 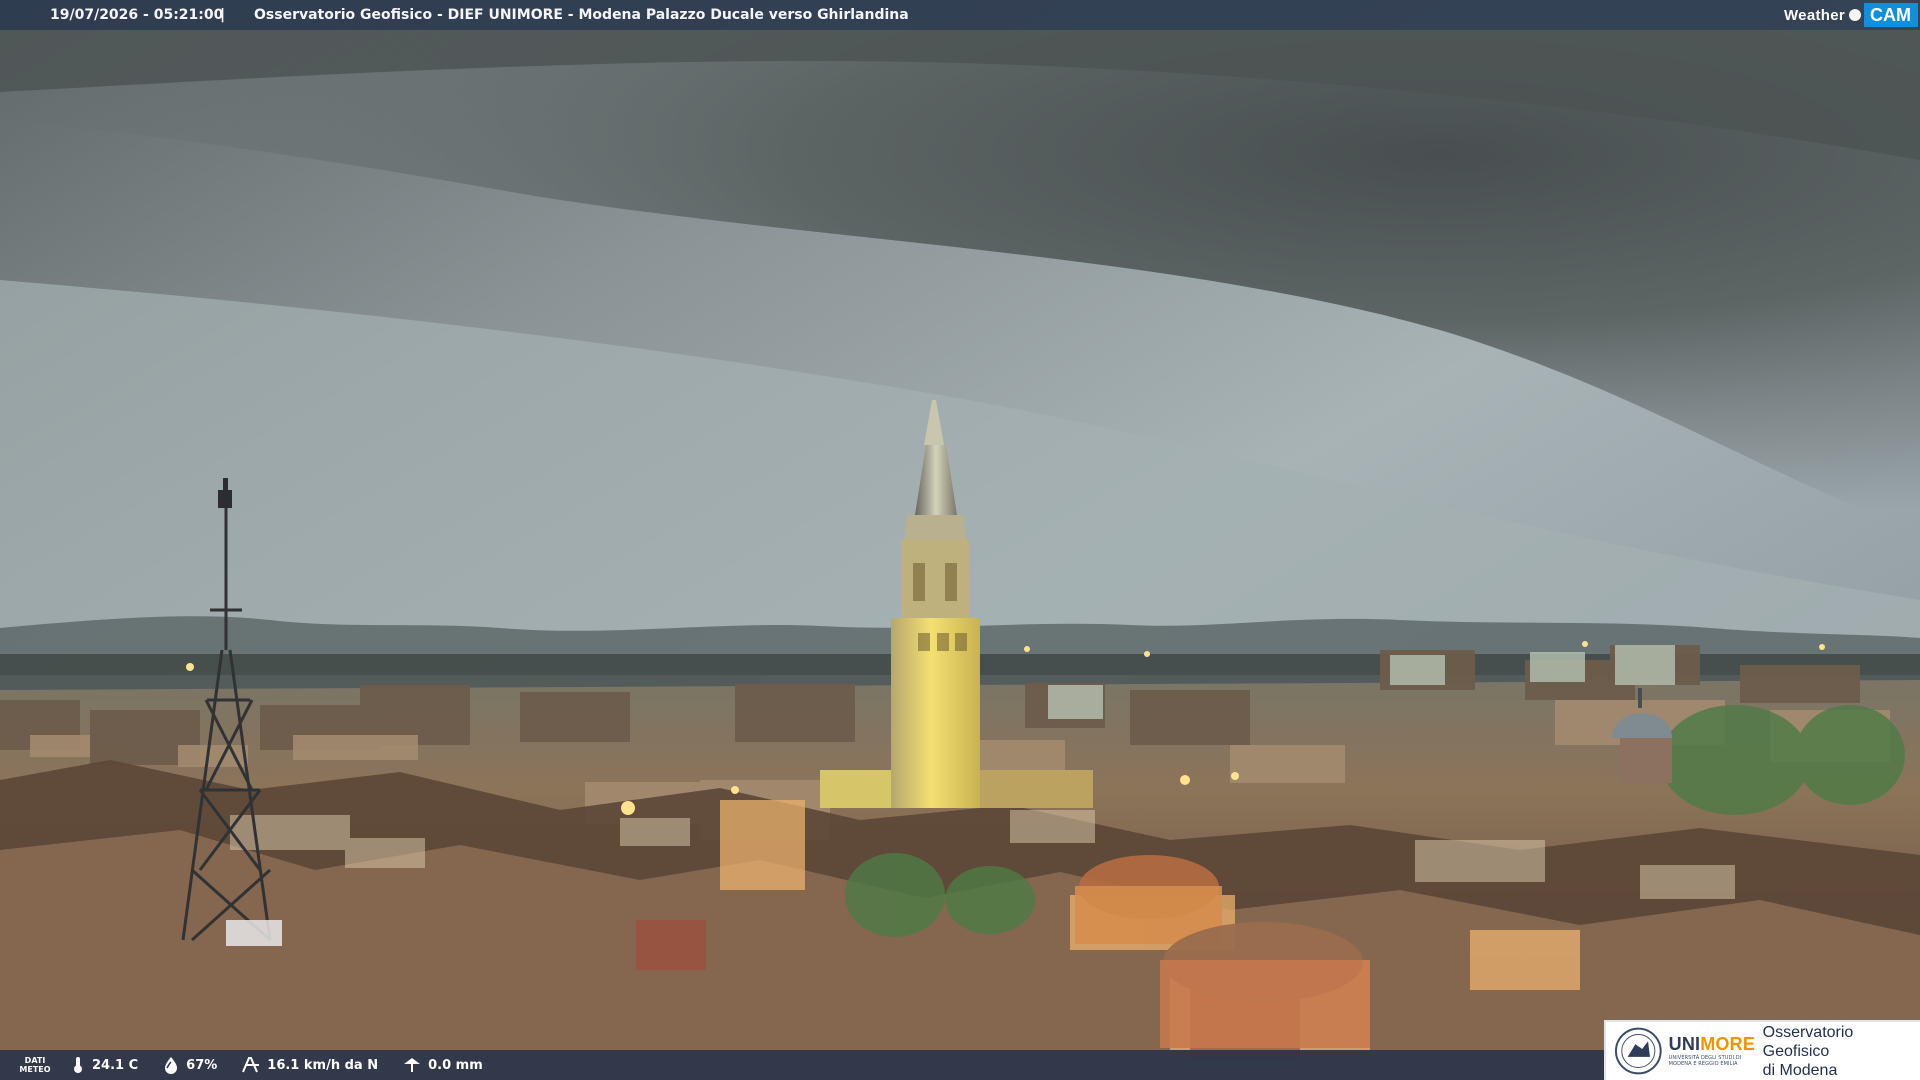 I want to click on university-name: UNIMORE, so click(x=1712, y=1044).